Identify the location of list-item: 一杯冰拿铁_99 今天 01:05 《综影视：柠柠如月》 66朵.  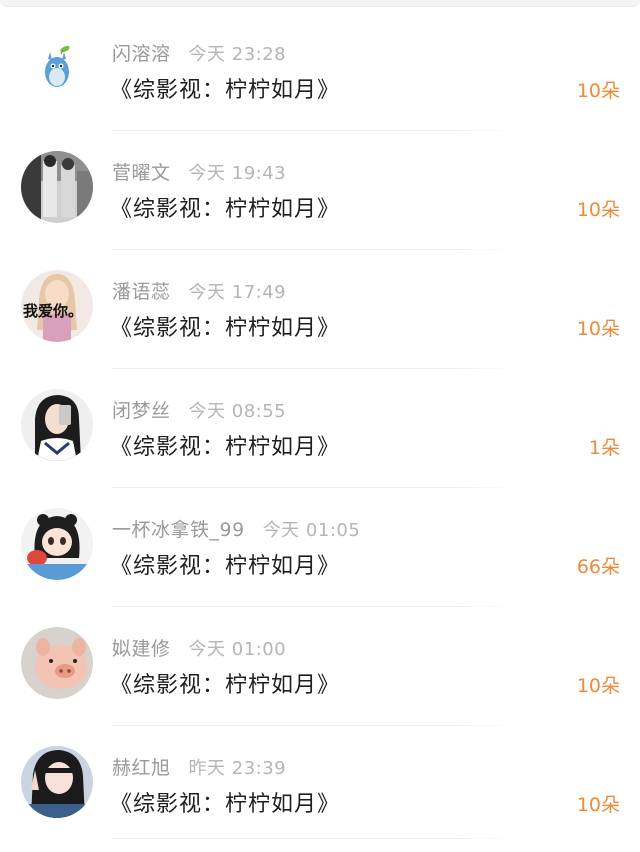
(320, 544).